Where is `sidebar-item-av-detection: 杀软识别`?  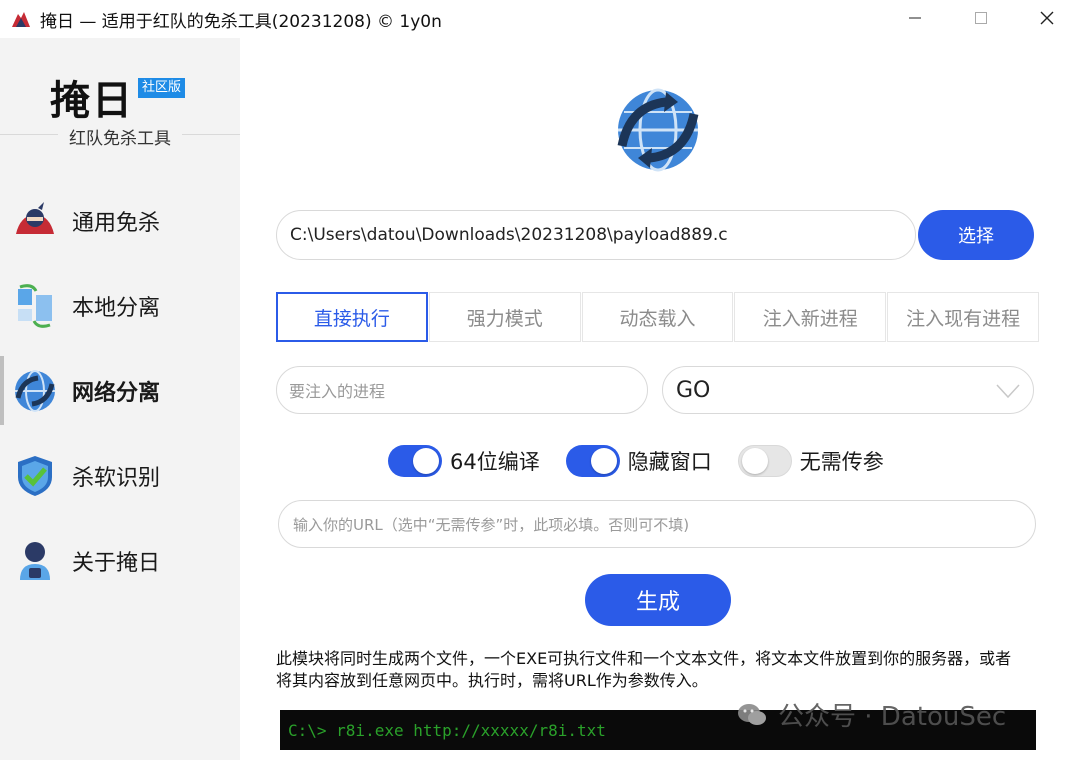 sidebar-item-av-detection: 杀软识别 is located at coordinates (120, 475).